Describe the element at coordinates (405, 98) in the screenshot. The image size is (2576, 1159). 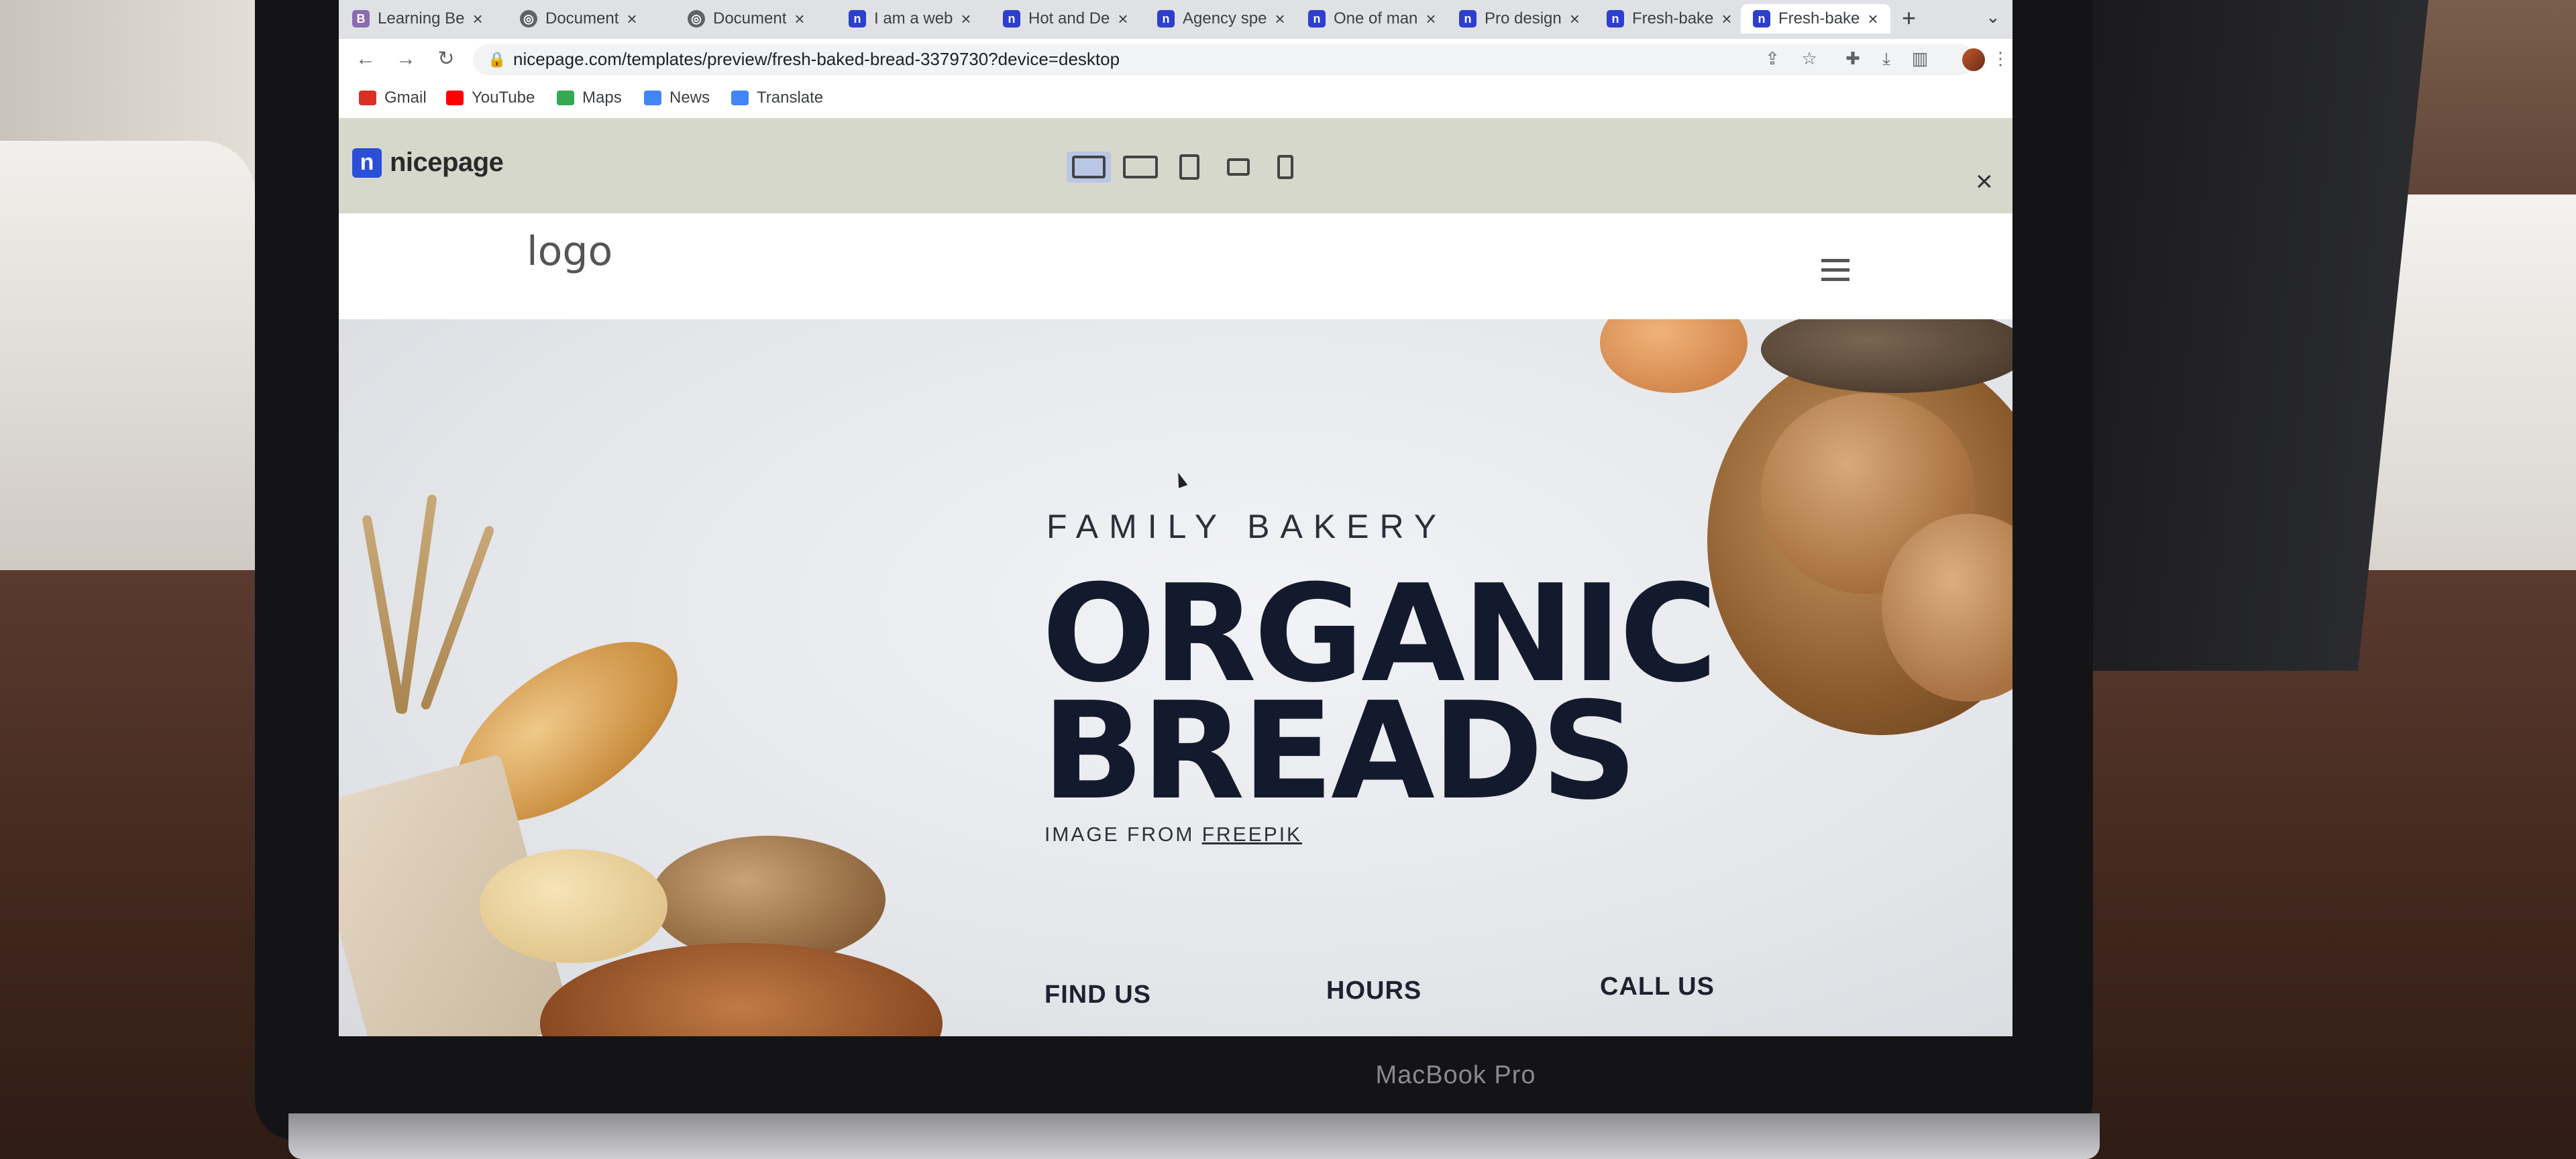
I see `bookmark-label: Gmail` at that location.